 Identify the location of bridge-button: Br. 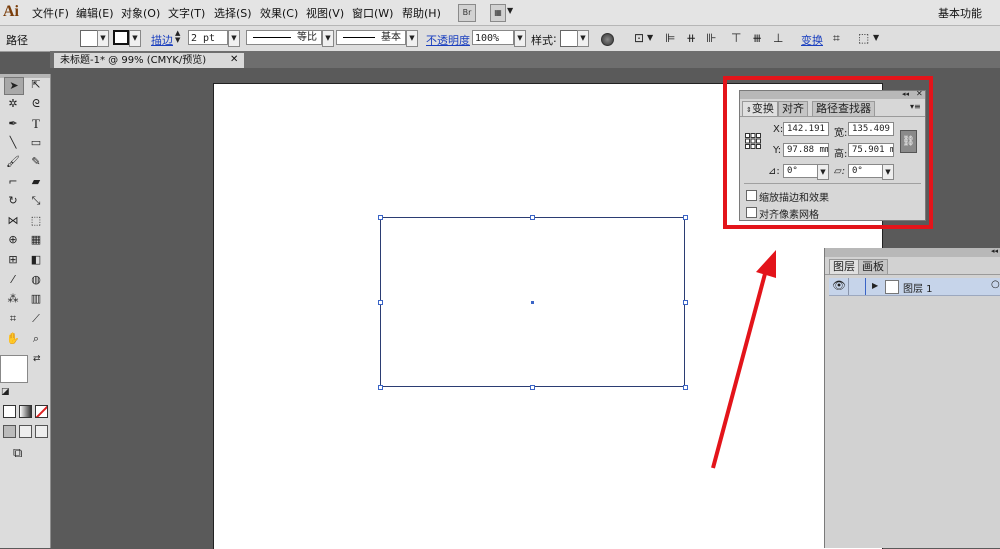
(467, 13).